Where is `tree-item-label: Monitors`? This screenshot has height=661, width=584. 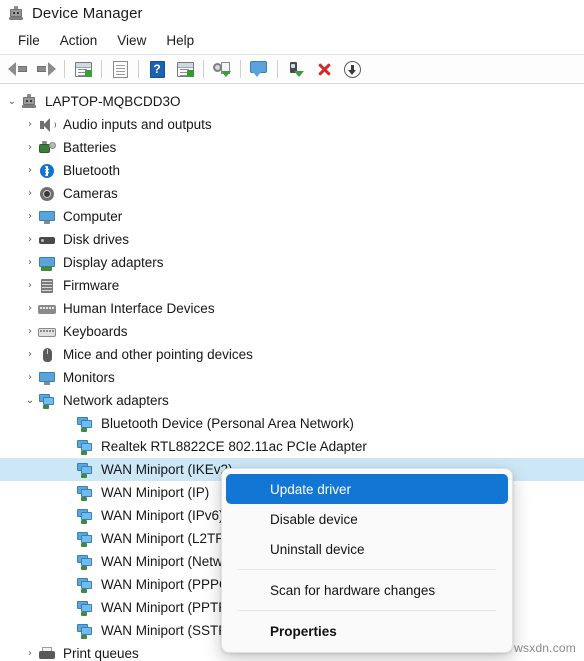 tree-item-label: Monitors is located at coordinates (89, 377).